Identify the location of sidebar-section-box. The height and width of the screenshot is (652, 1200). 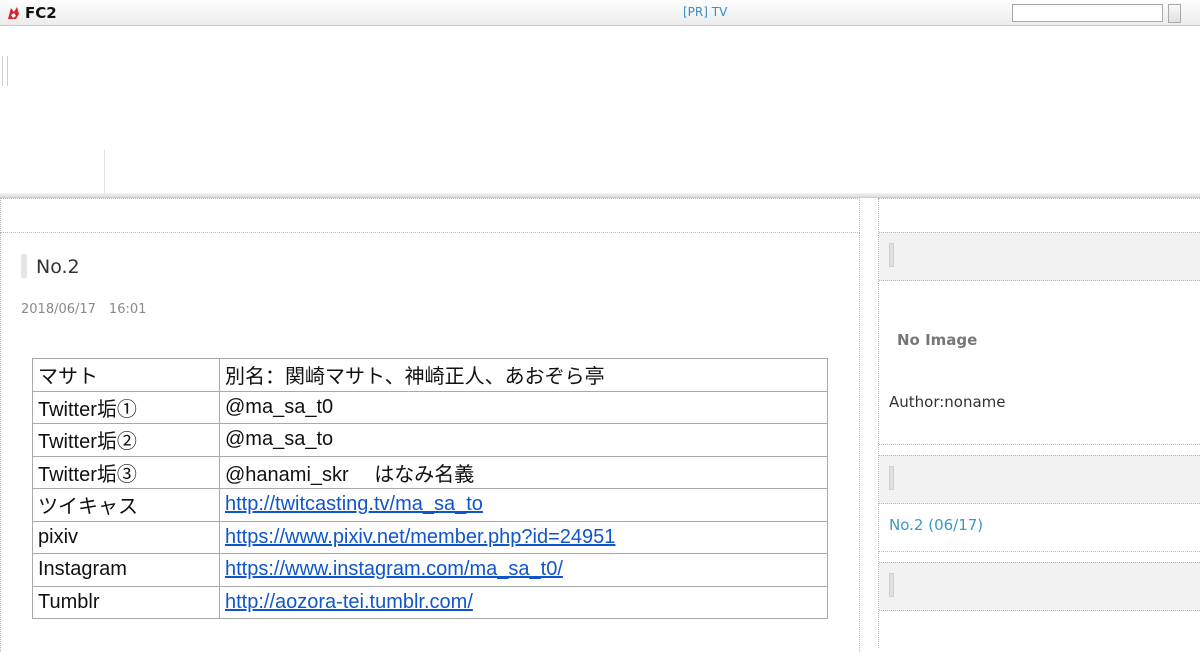
(1039, 626).